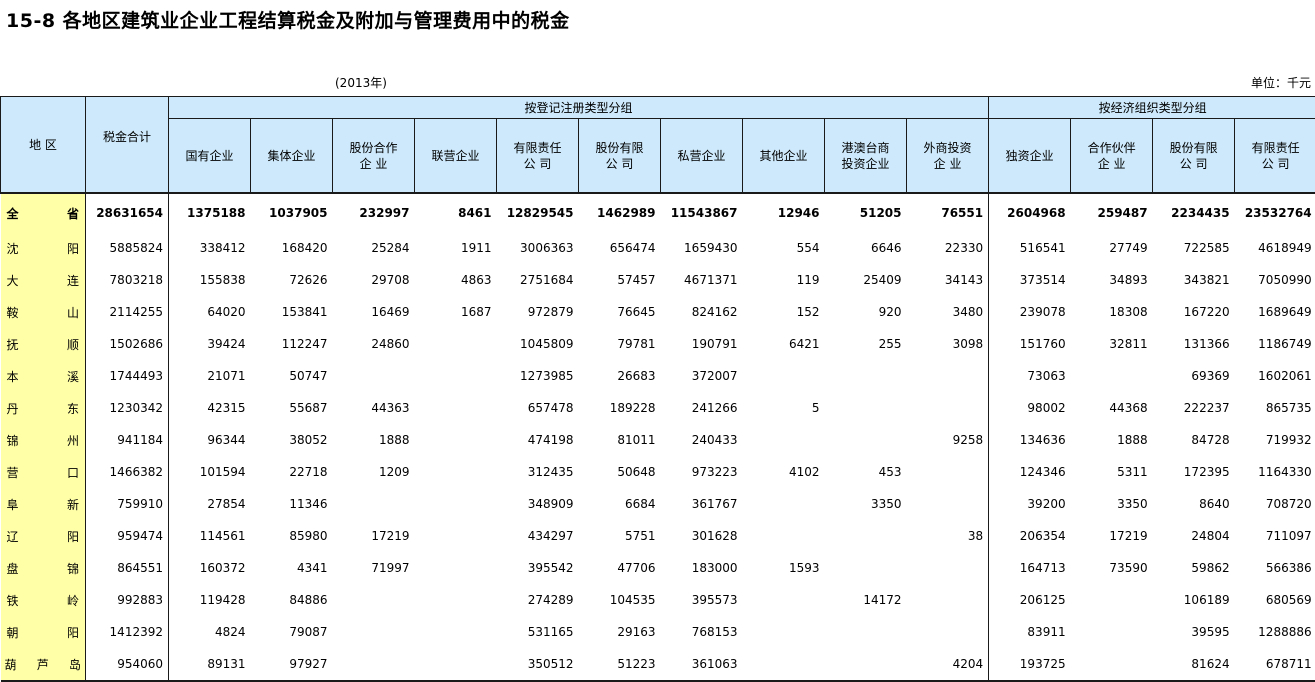 Image resolution: width=1315 pixels, height=682 pixels. I want to click on value-cell: 343821, so click(1194, 280).